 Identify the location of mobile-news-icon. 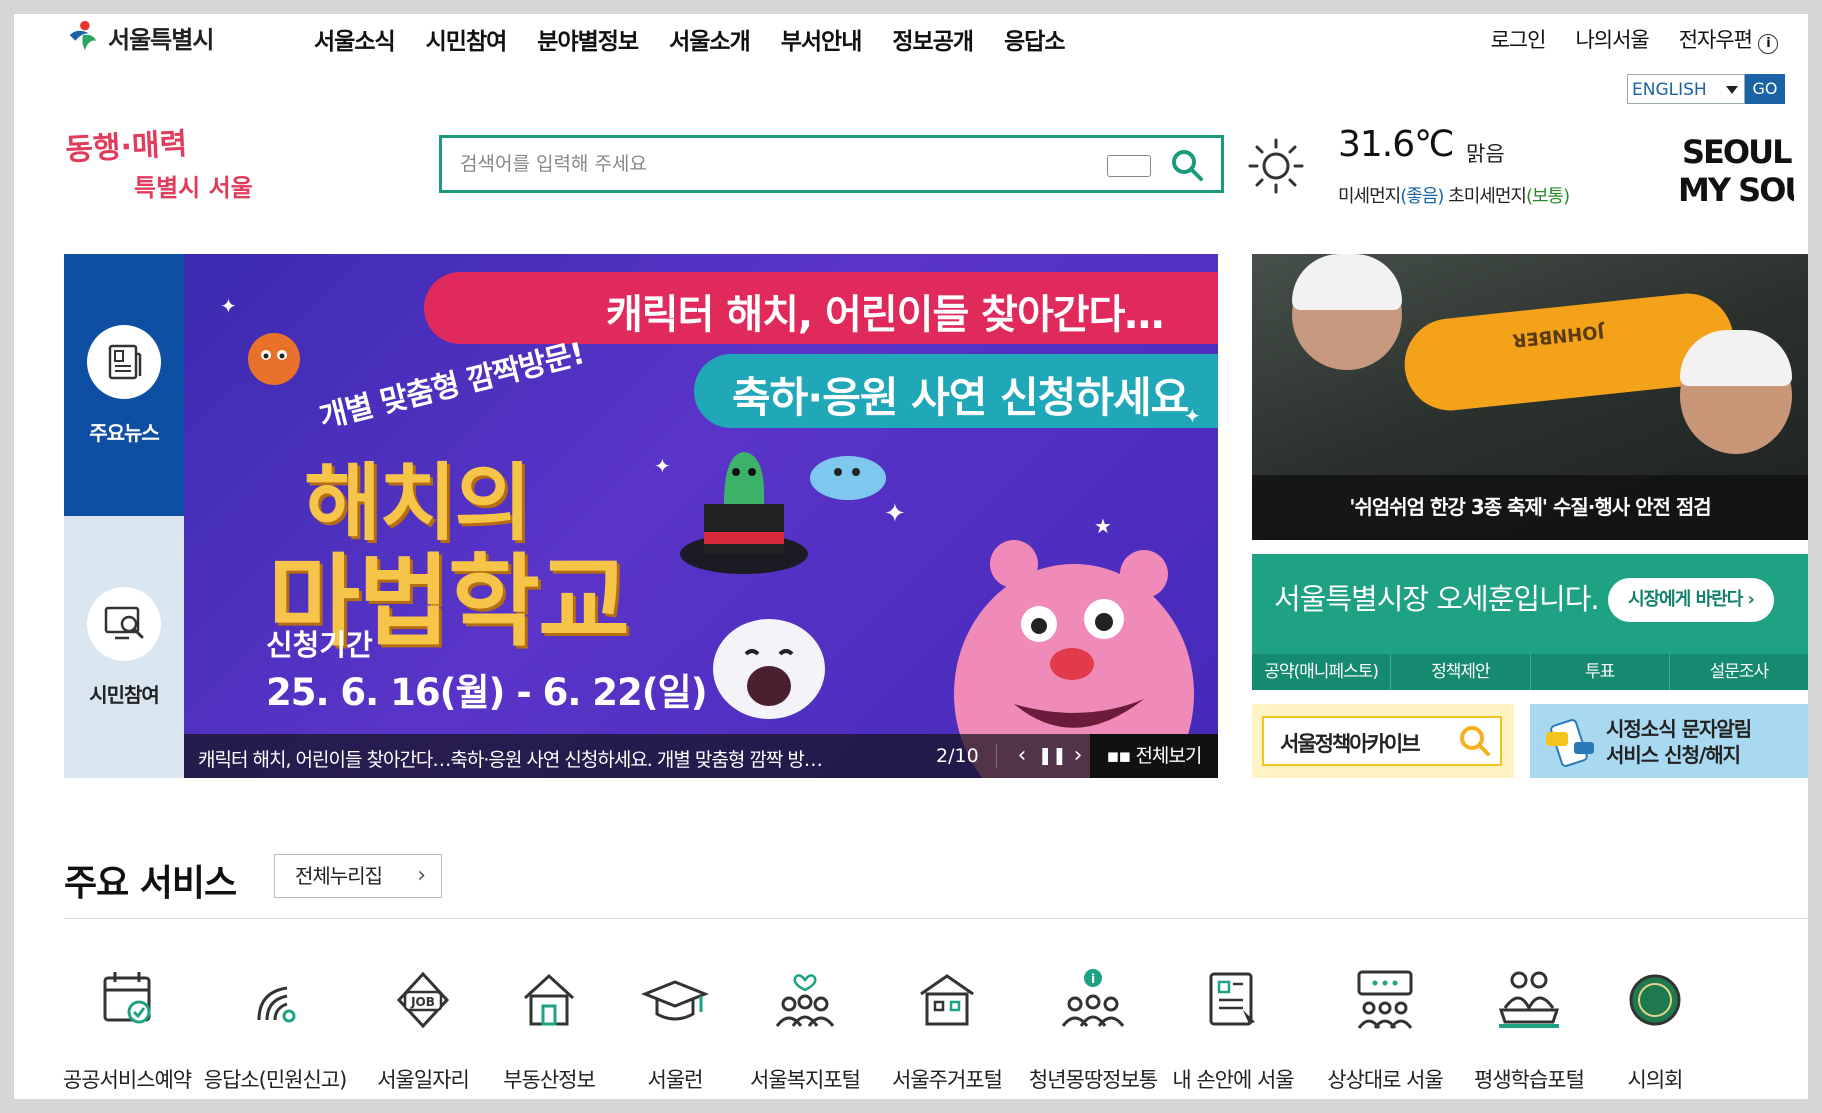
(1232, 999).